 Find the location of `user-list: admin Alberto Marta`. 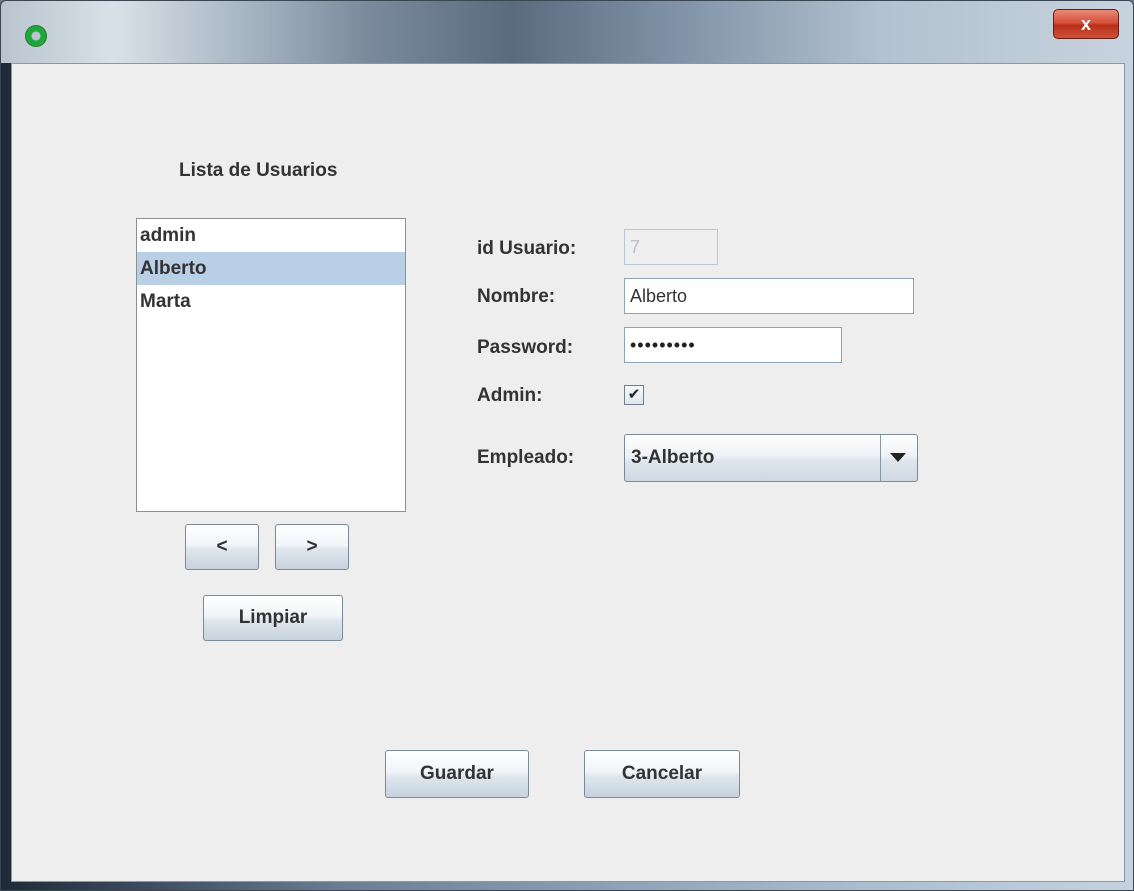

user-list: admin Alberto Marta is located at coordinates (271, 365).